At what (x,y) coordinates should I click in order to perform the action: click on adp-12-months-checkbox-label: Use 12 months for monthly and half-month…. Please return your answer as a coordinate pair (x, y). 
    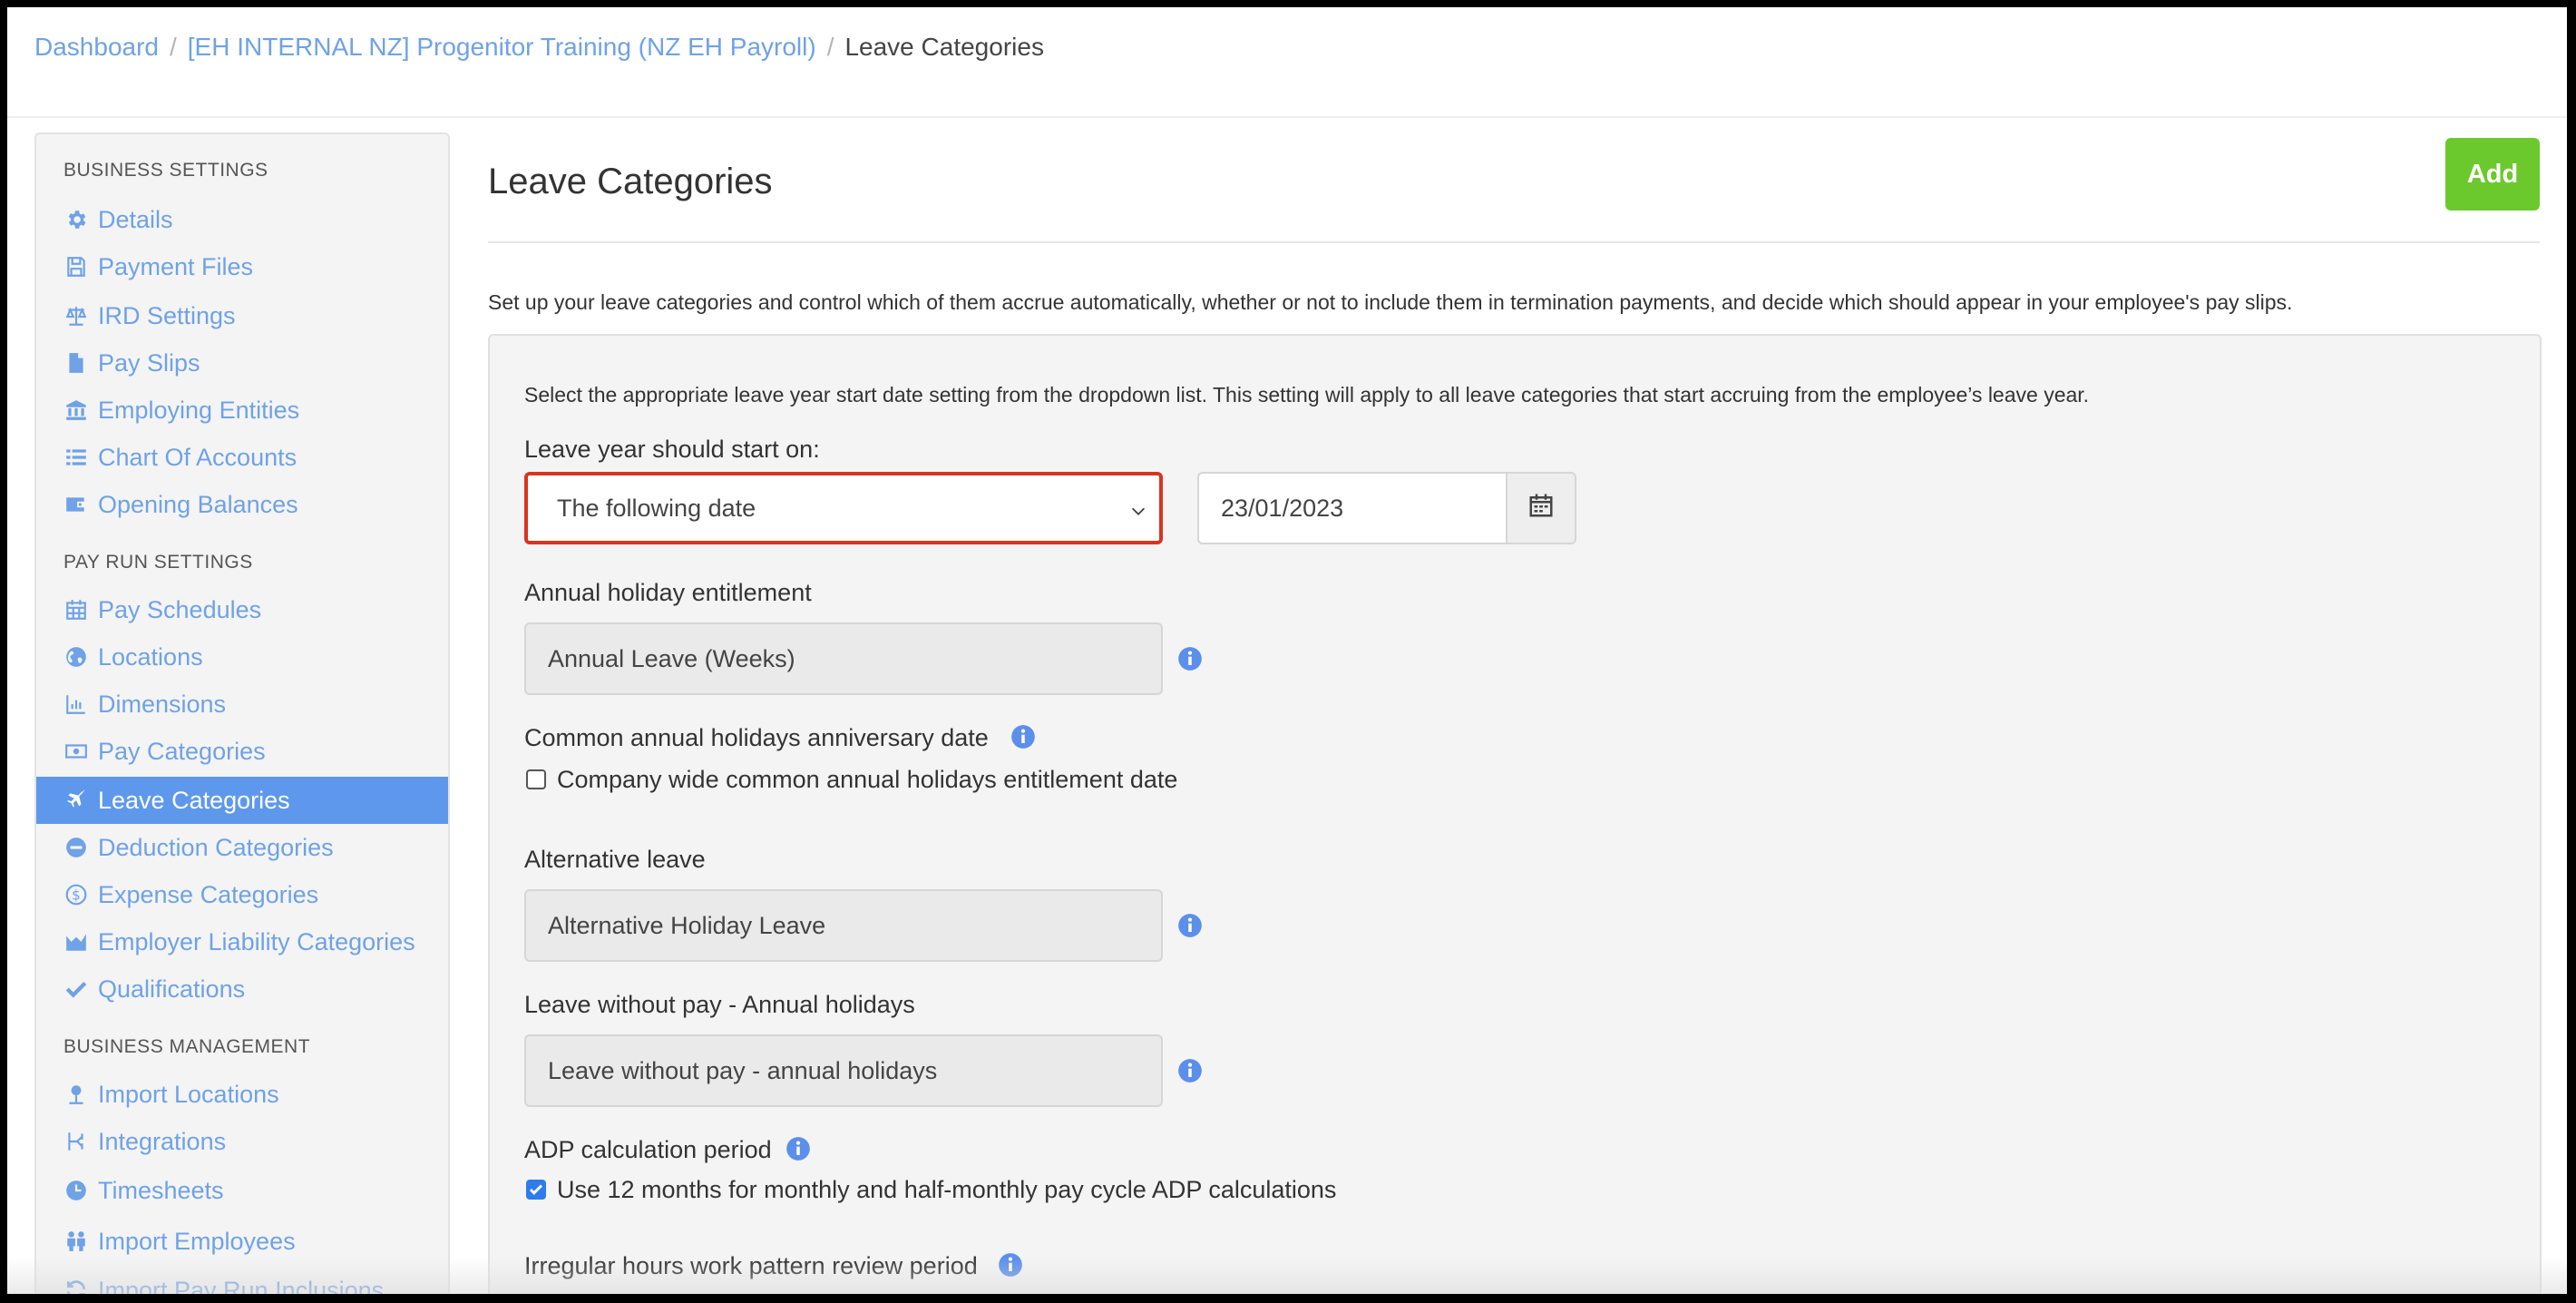
    Looking at the image, I should click on (946, 1190).